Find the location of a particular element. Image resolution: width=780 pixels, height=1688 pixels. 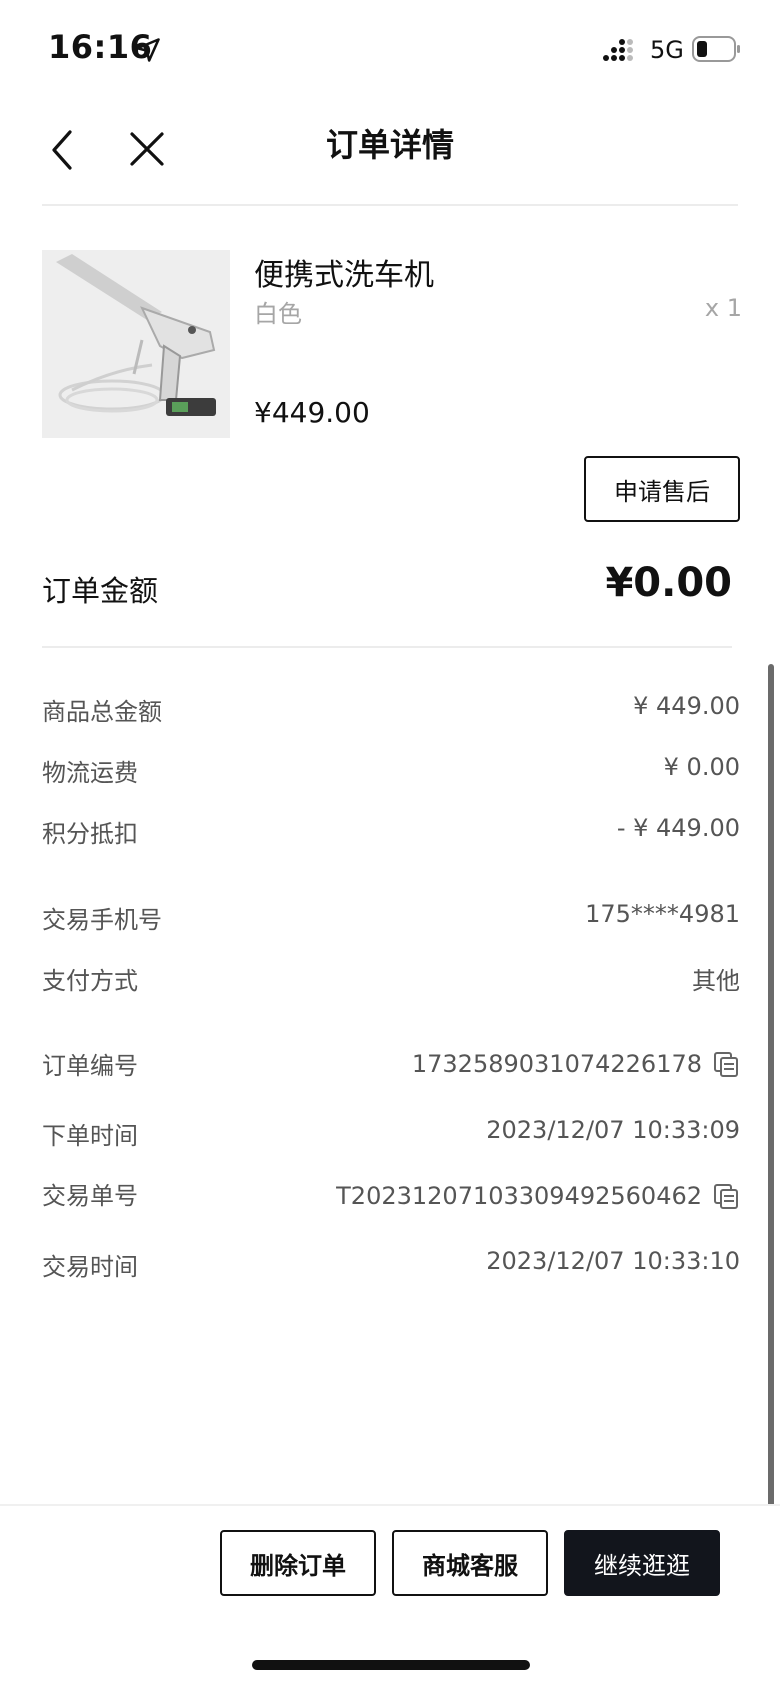

detail-label: 物流运费 is located at coordinates (90, 773).